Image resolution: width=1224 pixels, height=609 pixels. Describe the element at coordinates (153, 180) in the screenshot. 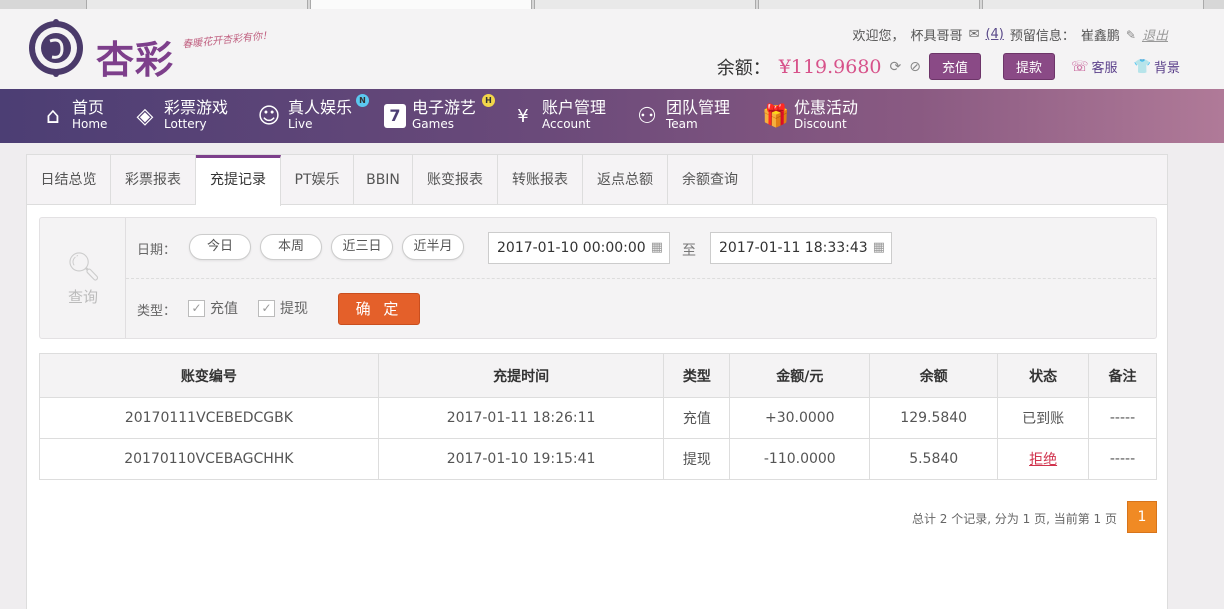

I see `tab-lottery-report: 彩票报表` at that location.